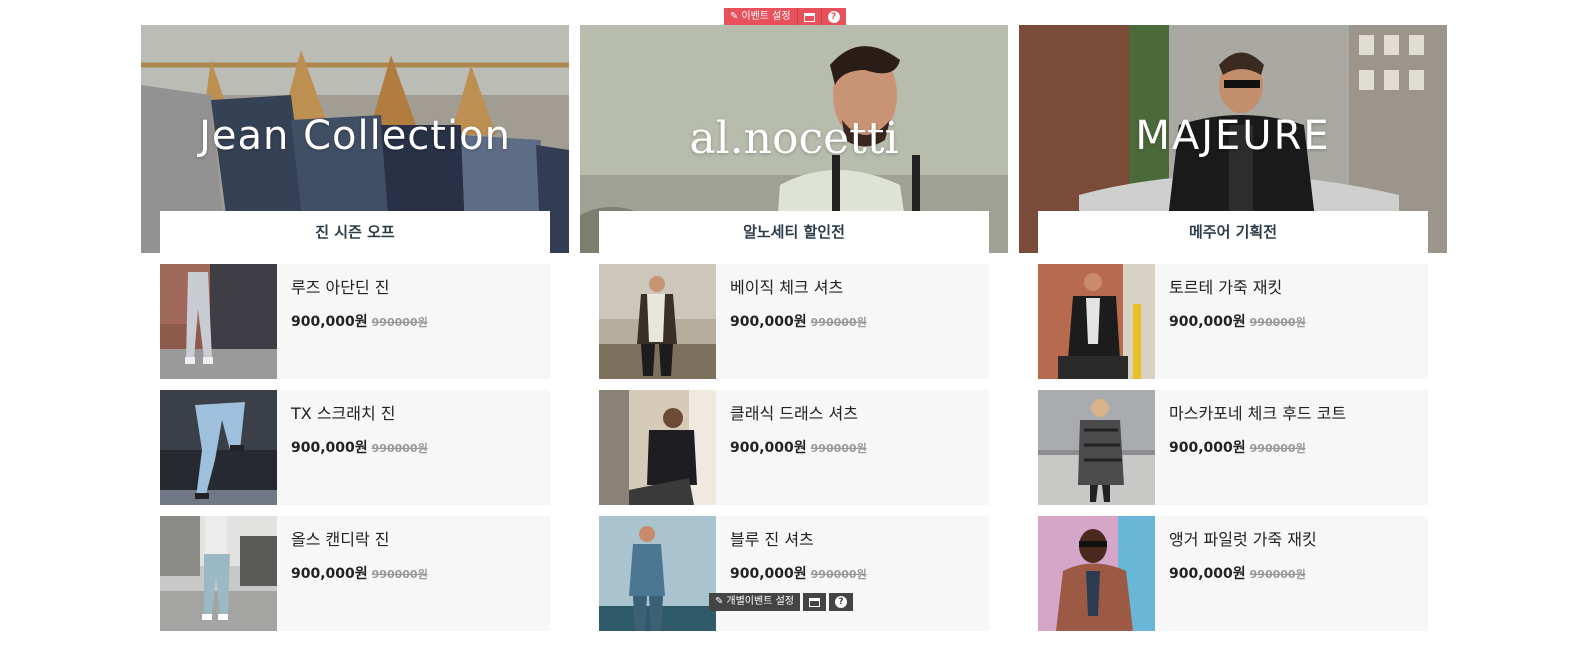 This screenshot has width=1587, height=647. Describe the element at coordinates (1233, 136) in the screenshot. I see `brand-name: MAJEURE` at that location.